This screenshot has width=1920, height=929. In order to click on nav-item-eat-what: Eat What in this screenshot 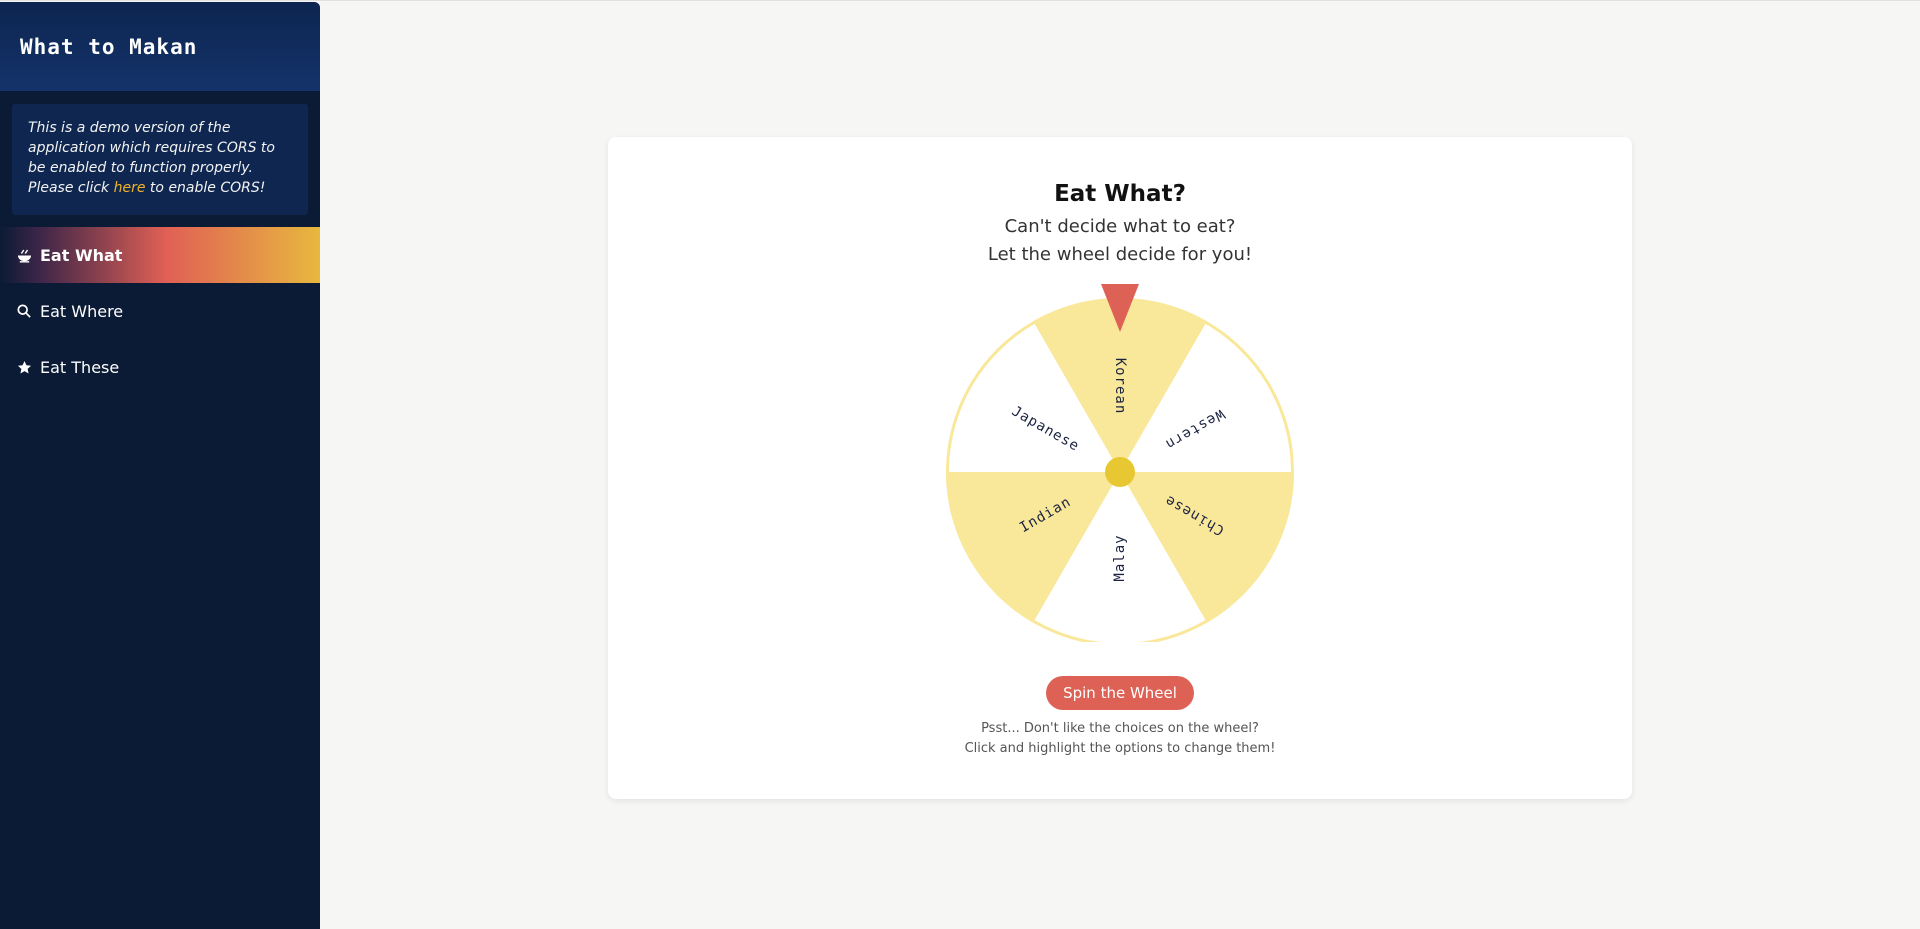, I will do `click(160, 255)`.